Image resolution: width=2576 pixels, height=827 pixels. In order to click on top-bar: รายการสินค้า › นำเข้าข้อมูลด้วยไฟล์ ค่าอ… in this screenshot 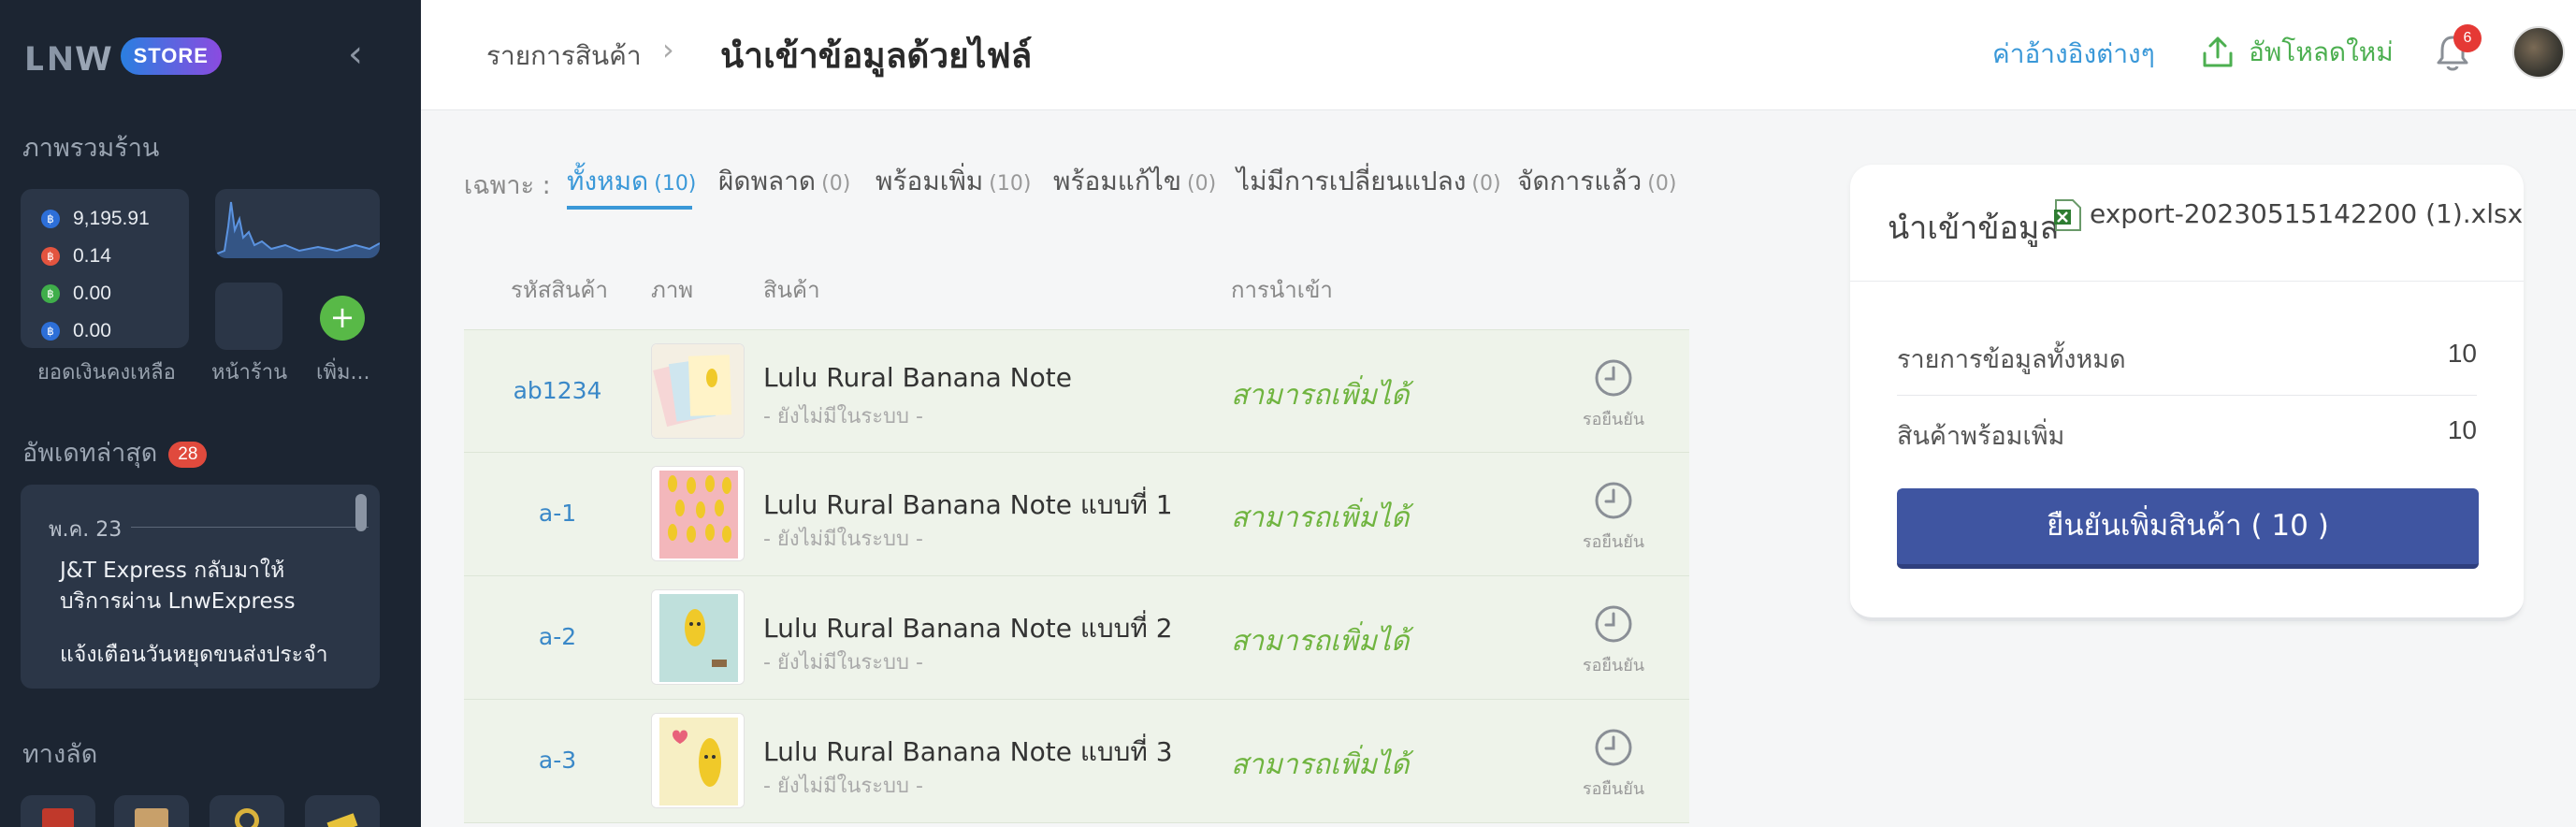, I will do `click(1498, 55)`.